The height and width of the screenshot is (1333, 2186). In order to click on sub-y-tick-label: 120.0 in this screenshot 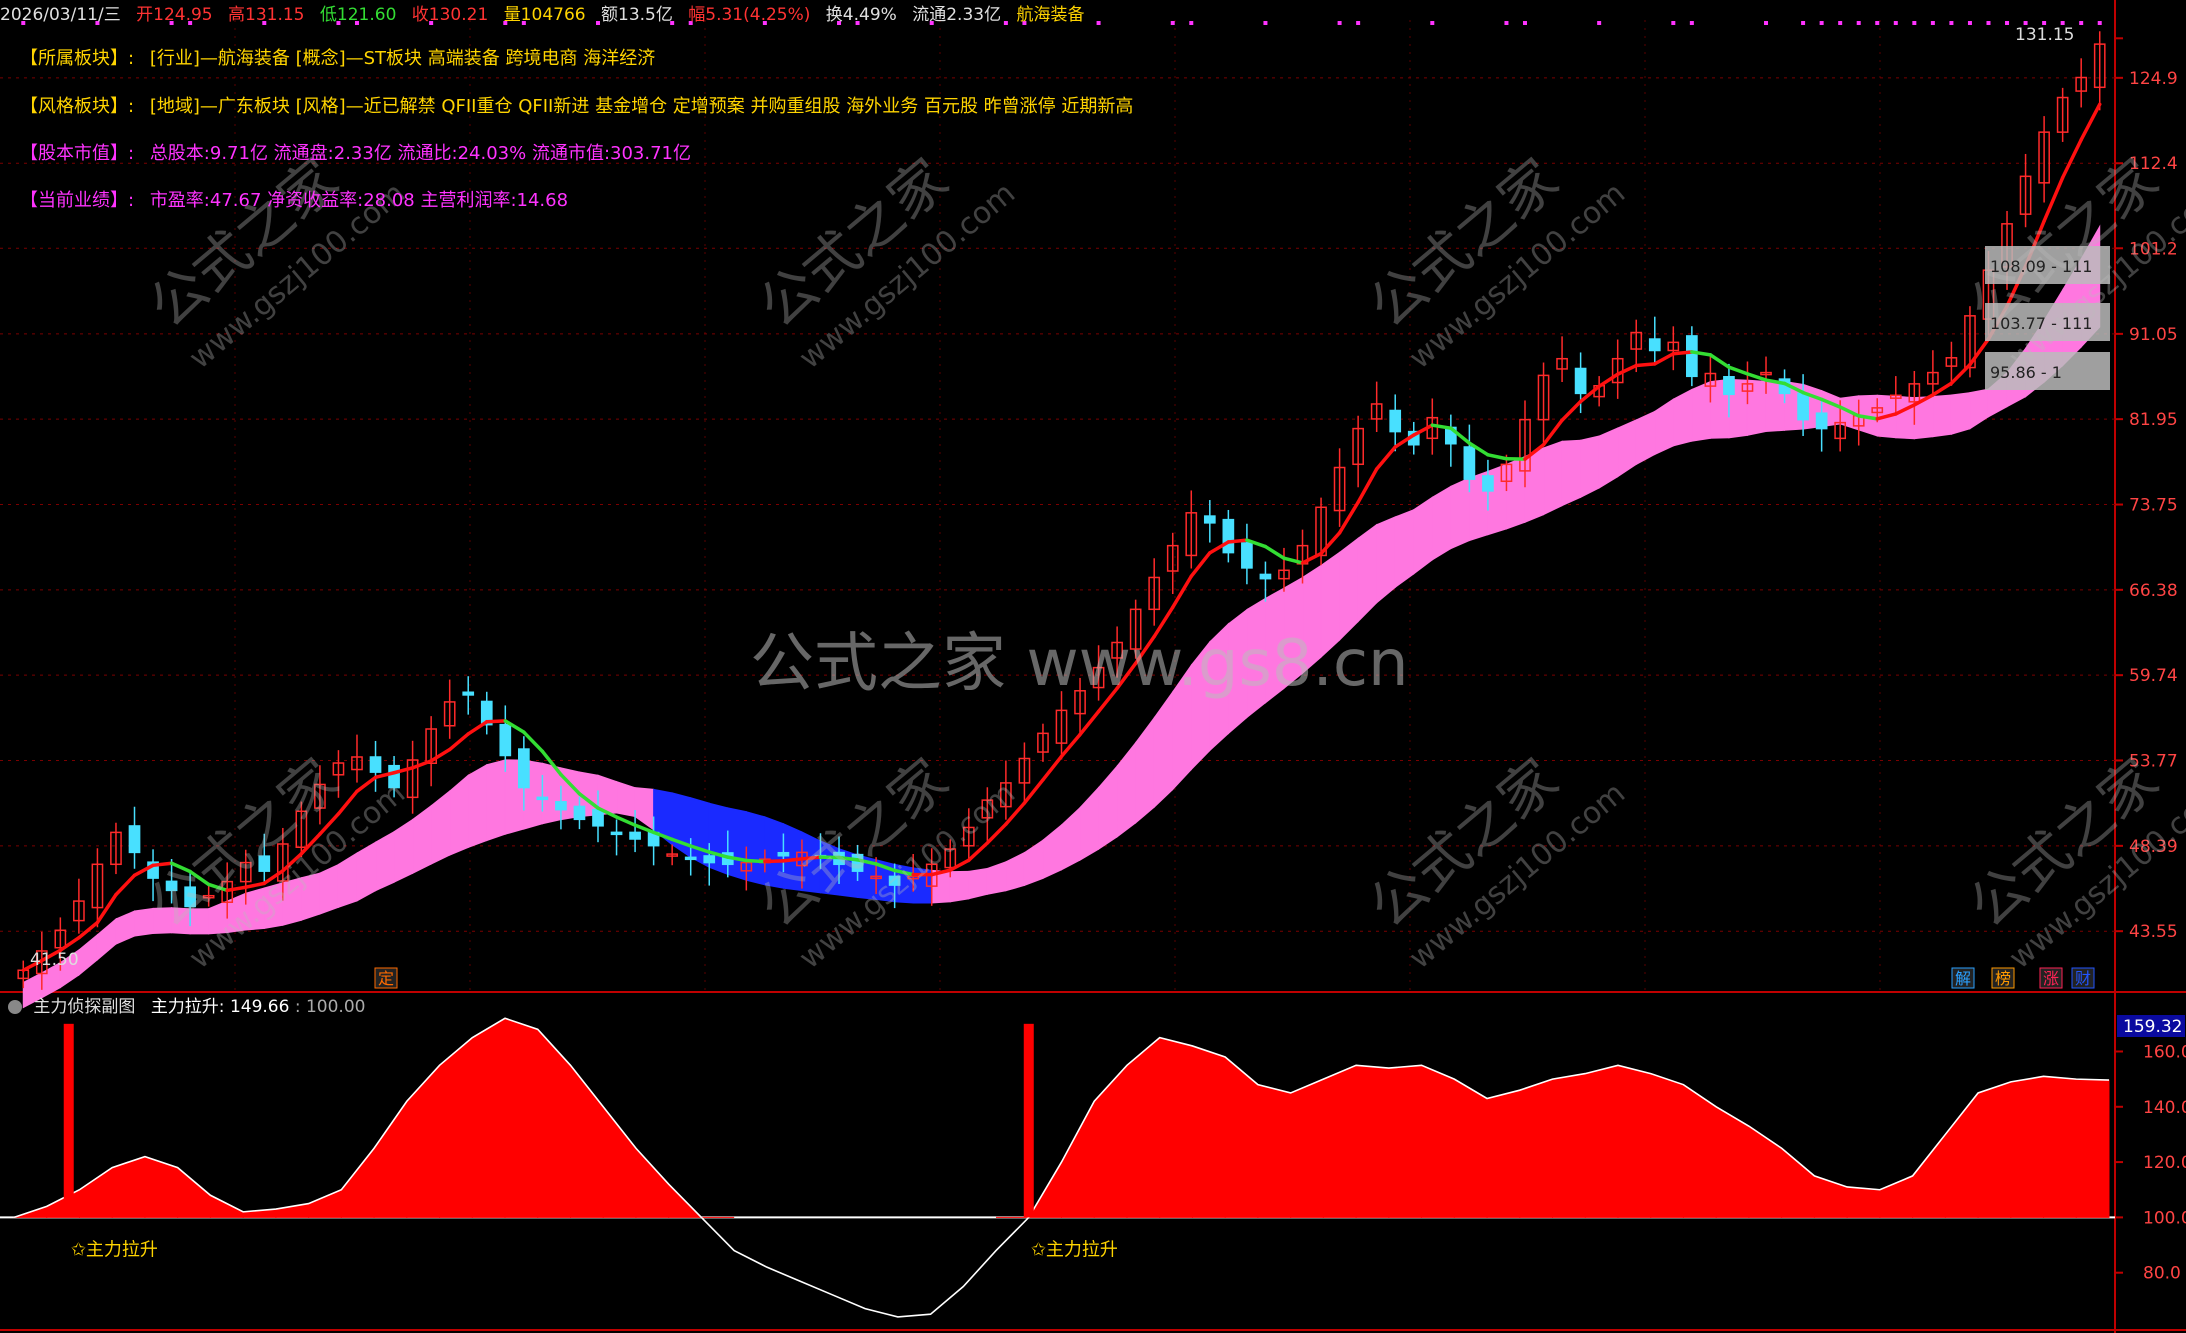, I will do `click(2164, 1163)`.